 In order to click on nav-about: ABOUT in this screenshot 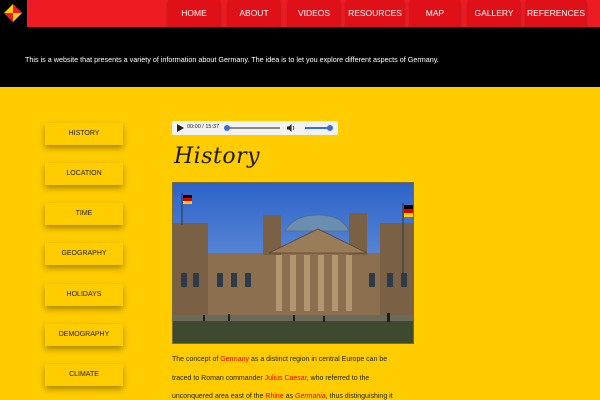, I will do `click(254, 13)`.